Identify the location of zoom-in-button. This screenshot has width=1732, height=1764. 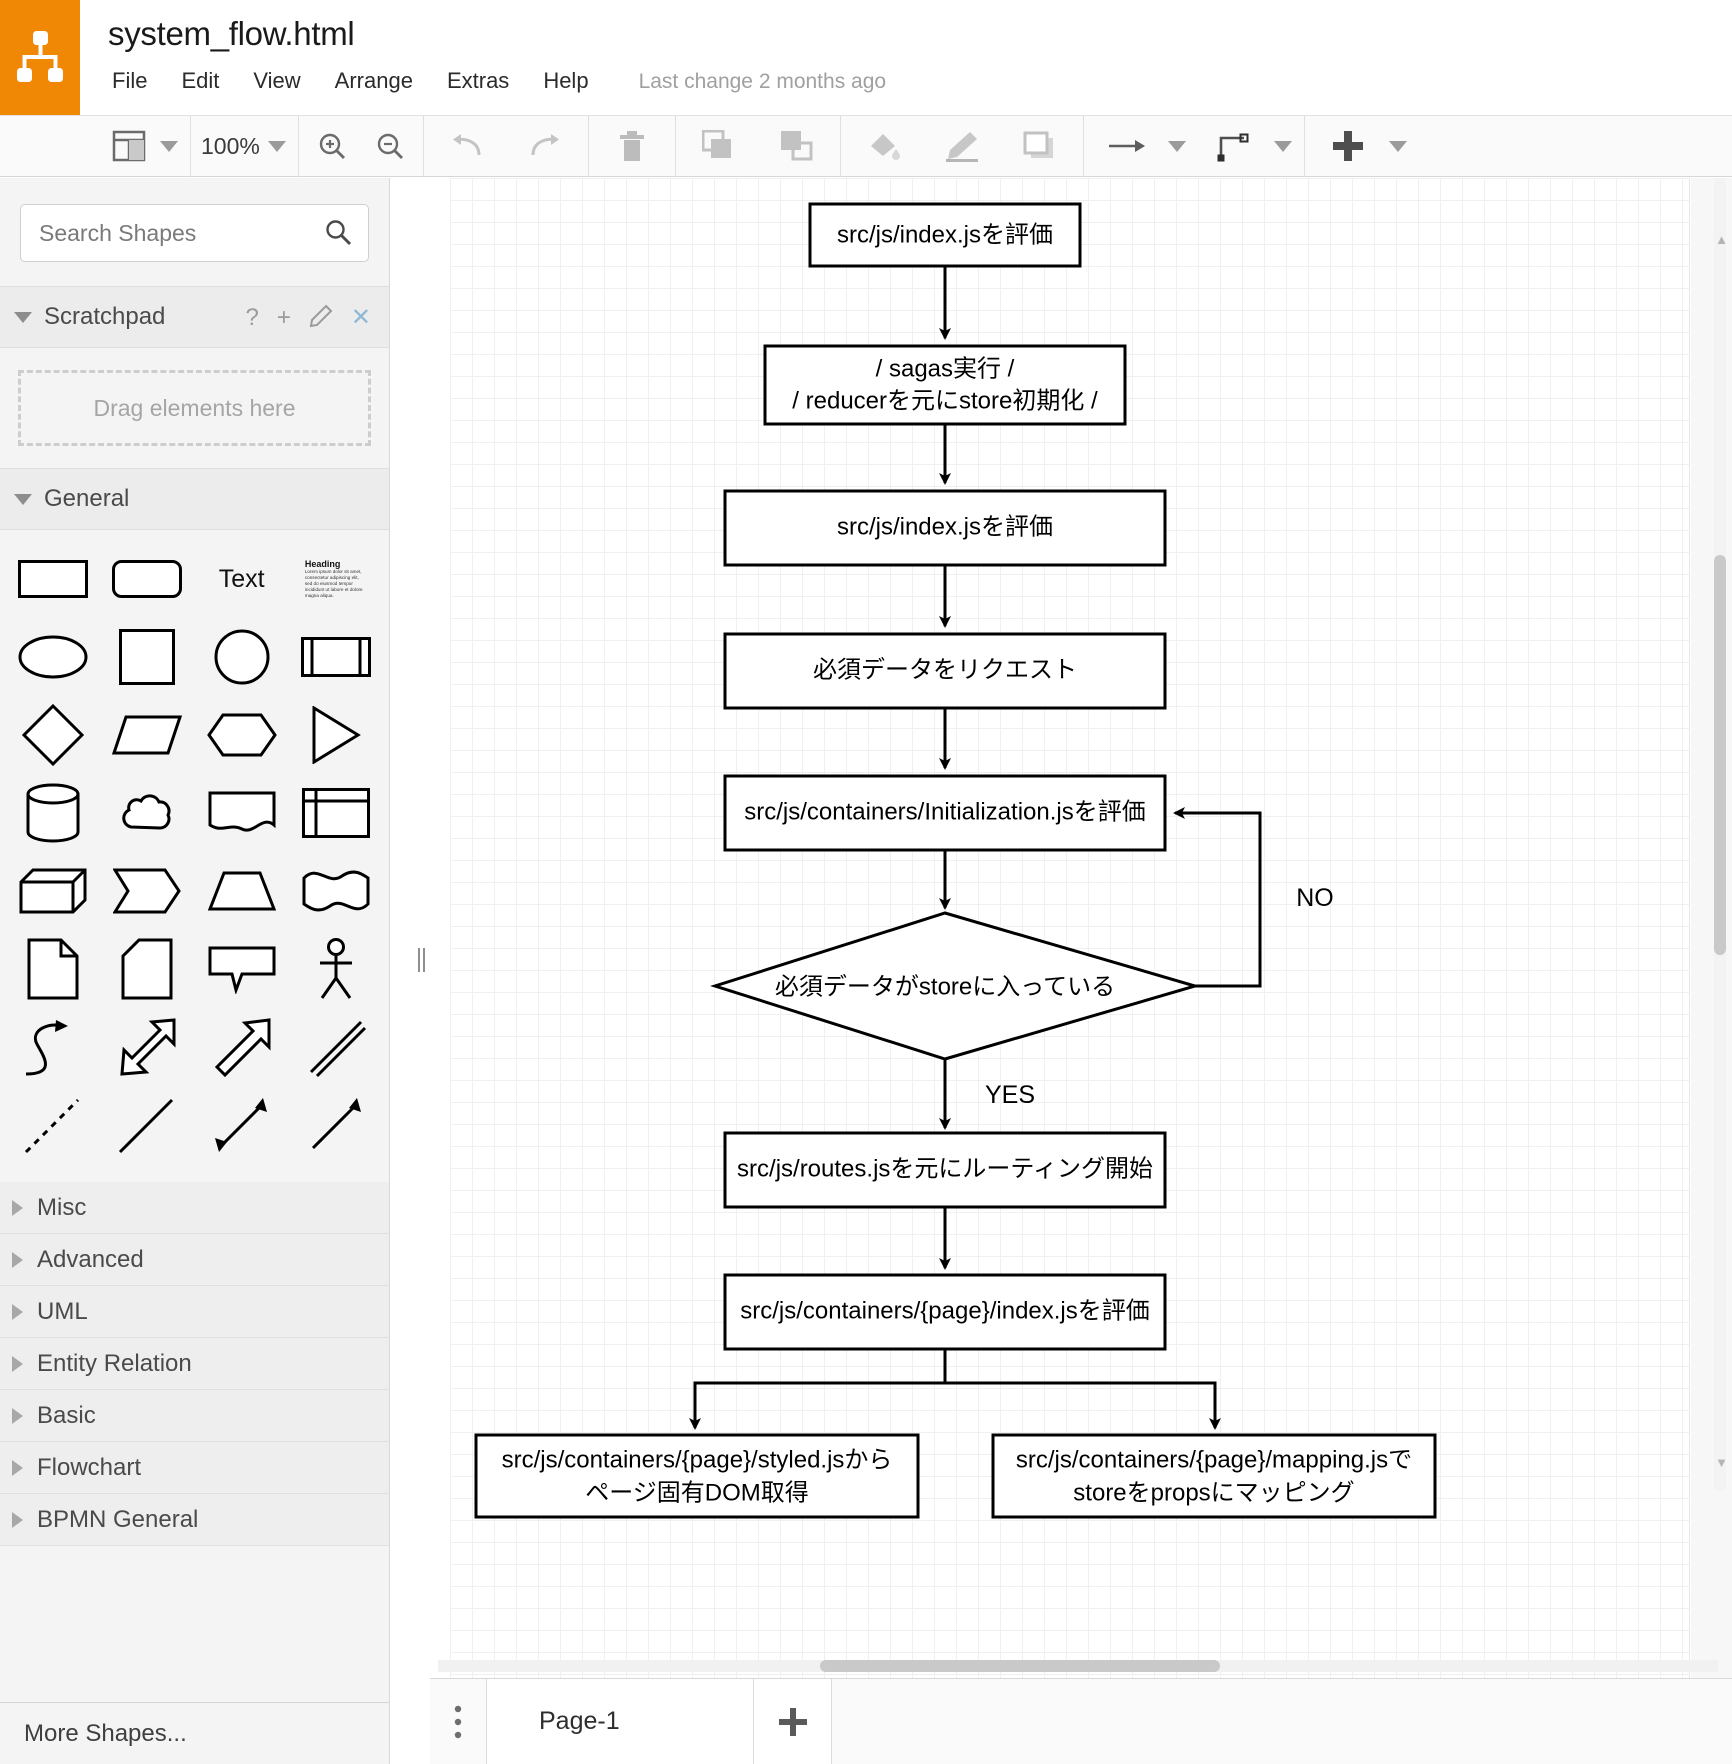
(332, 146).